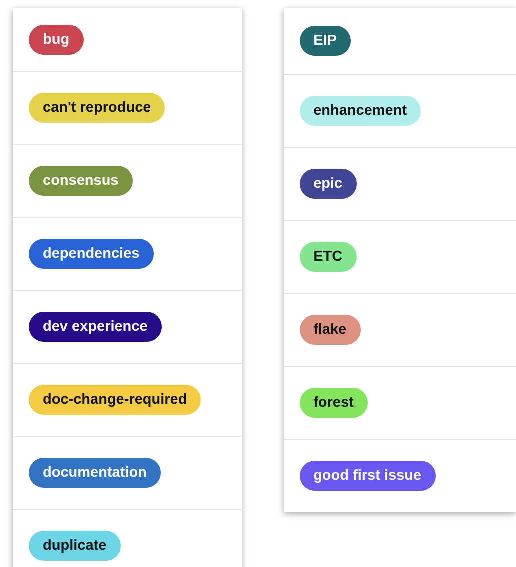 This screenshot has height=567, width=516. I want to click on label-tag: flake, so click(330, 330).